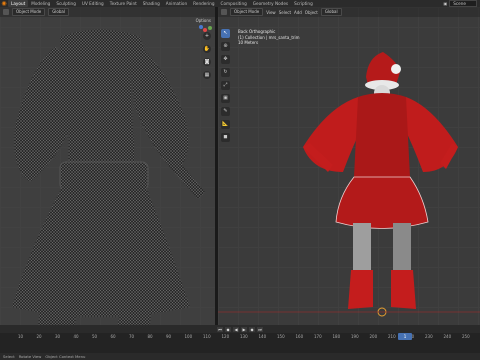 This screenshot has width=480, height=360. I want to click on frame-number: 150, so click(281, 336).